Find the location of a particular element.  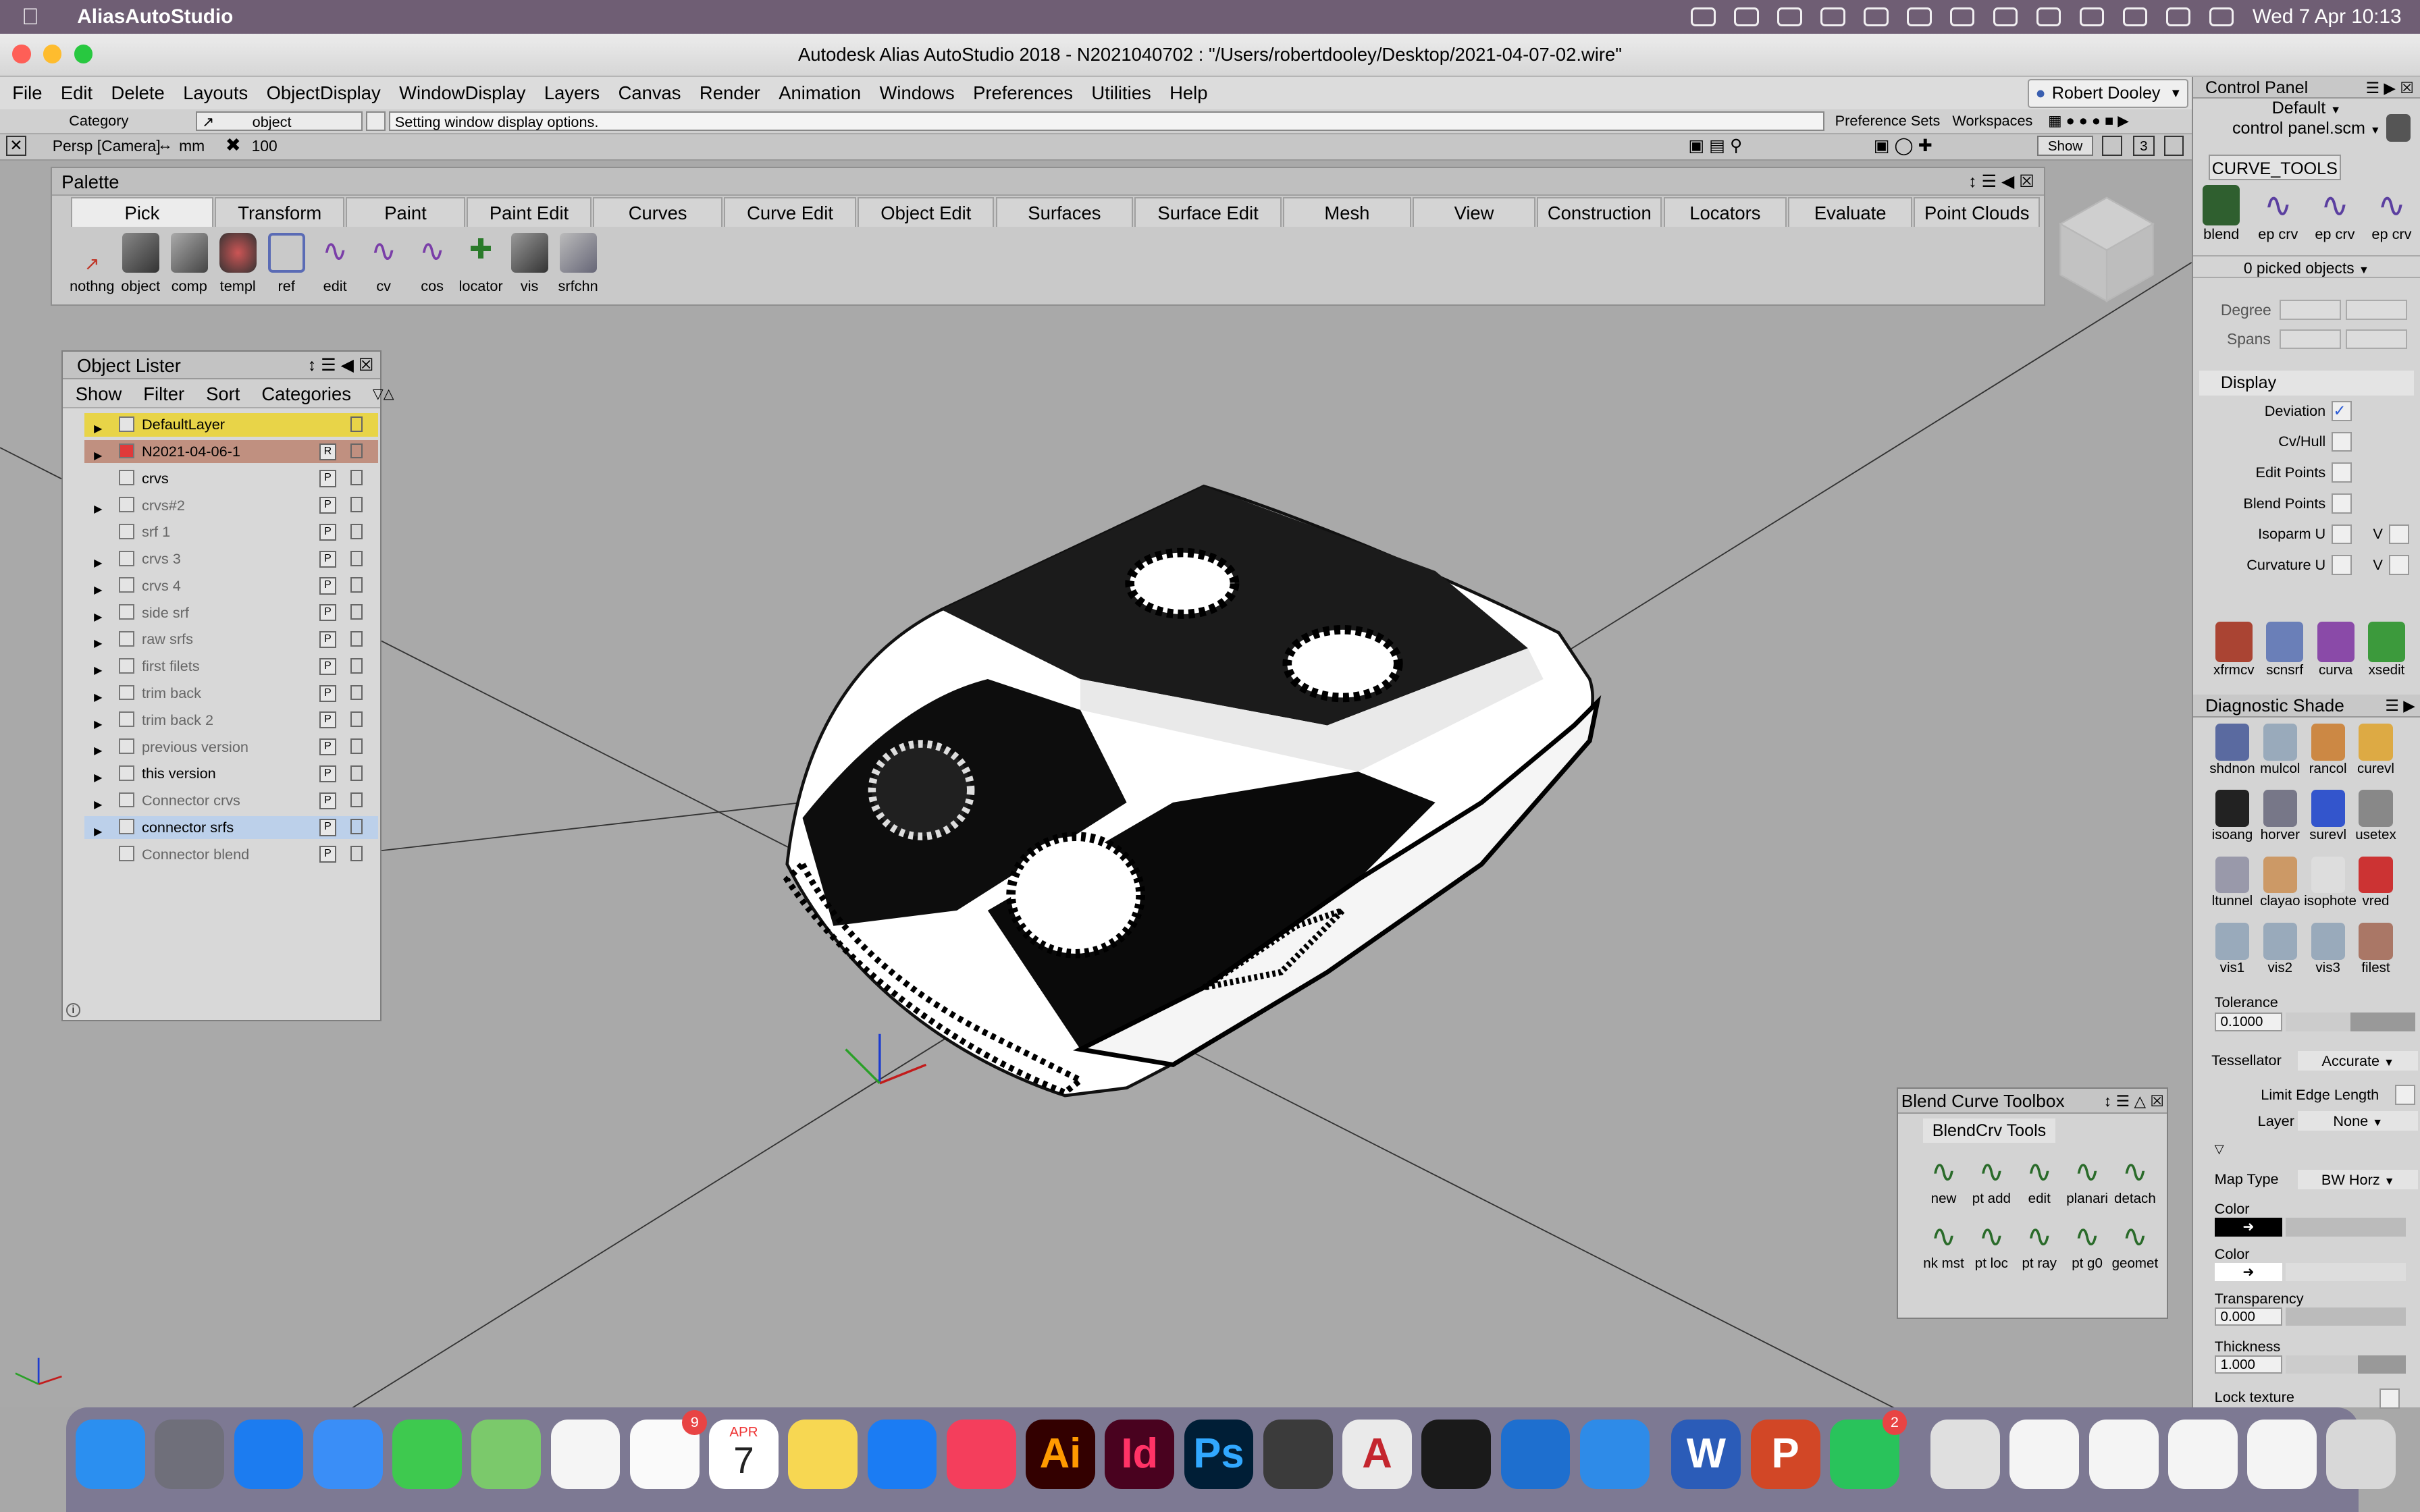

diag-tool-curevl: curevl is located at coordinates (2376, 756).